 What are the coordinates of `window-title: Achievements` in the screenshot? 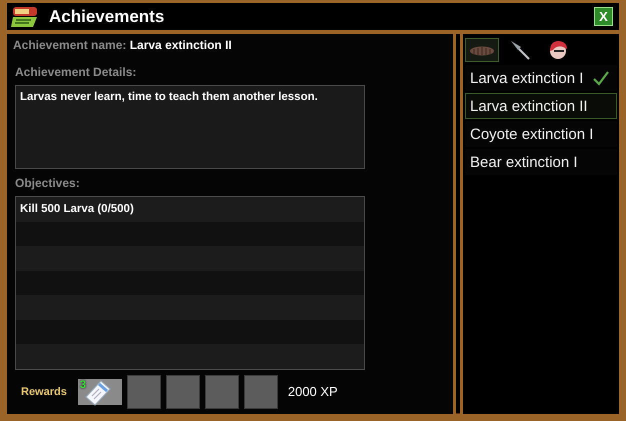 It's located at (107, 16).